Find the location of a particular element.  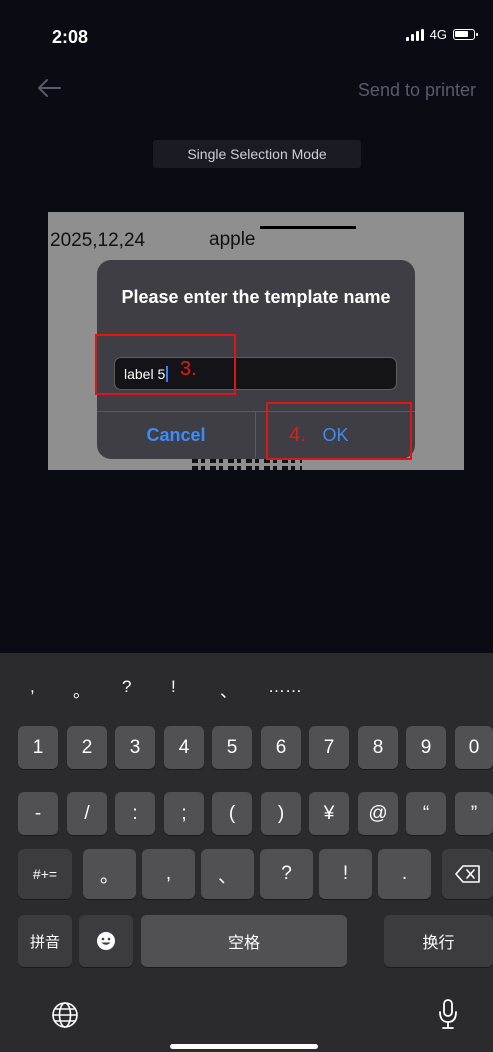

key-1: 1 is located at coordinates (38, 747).